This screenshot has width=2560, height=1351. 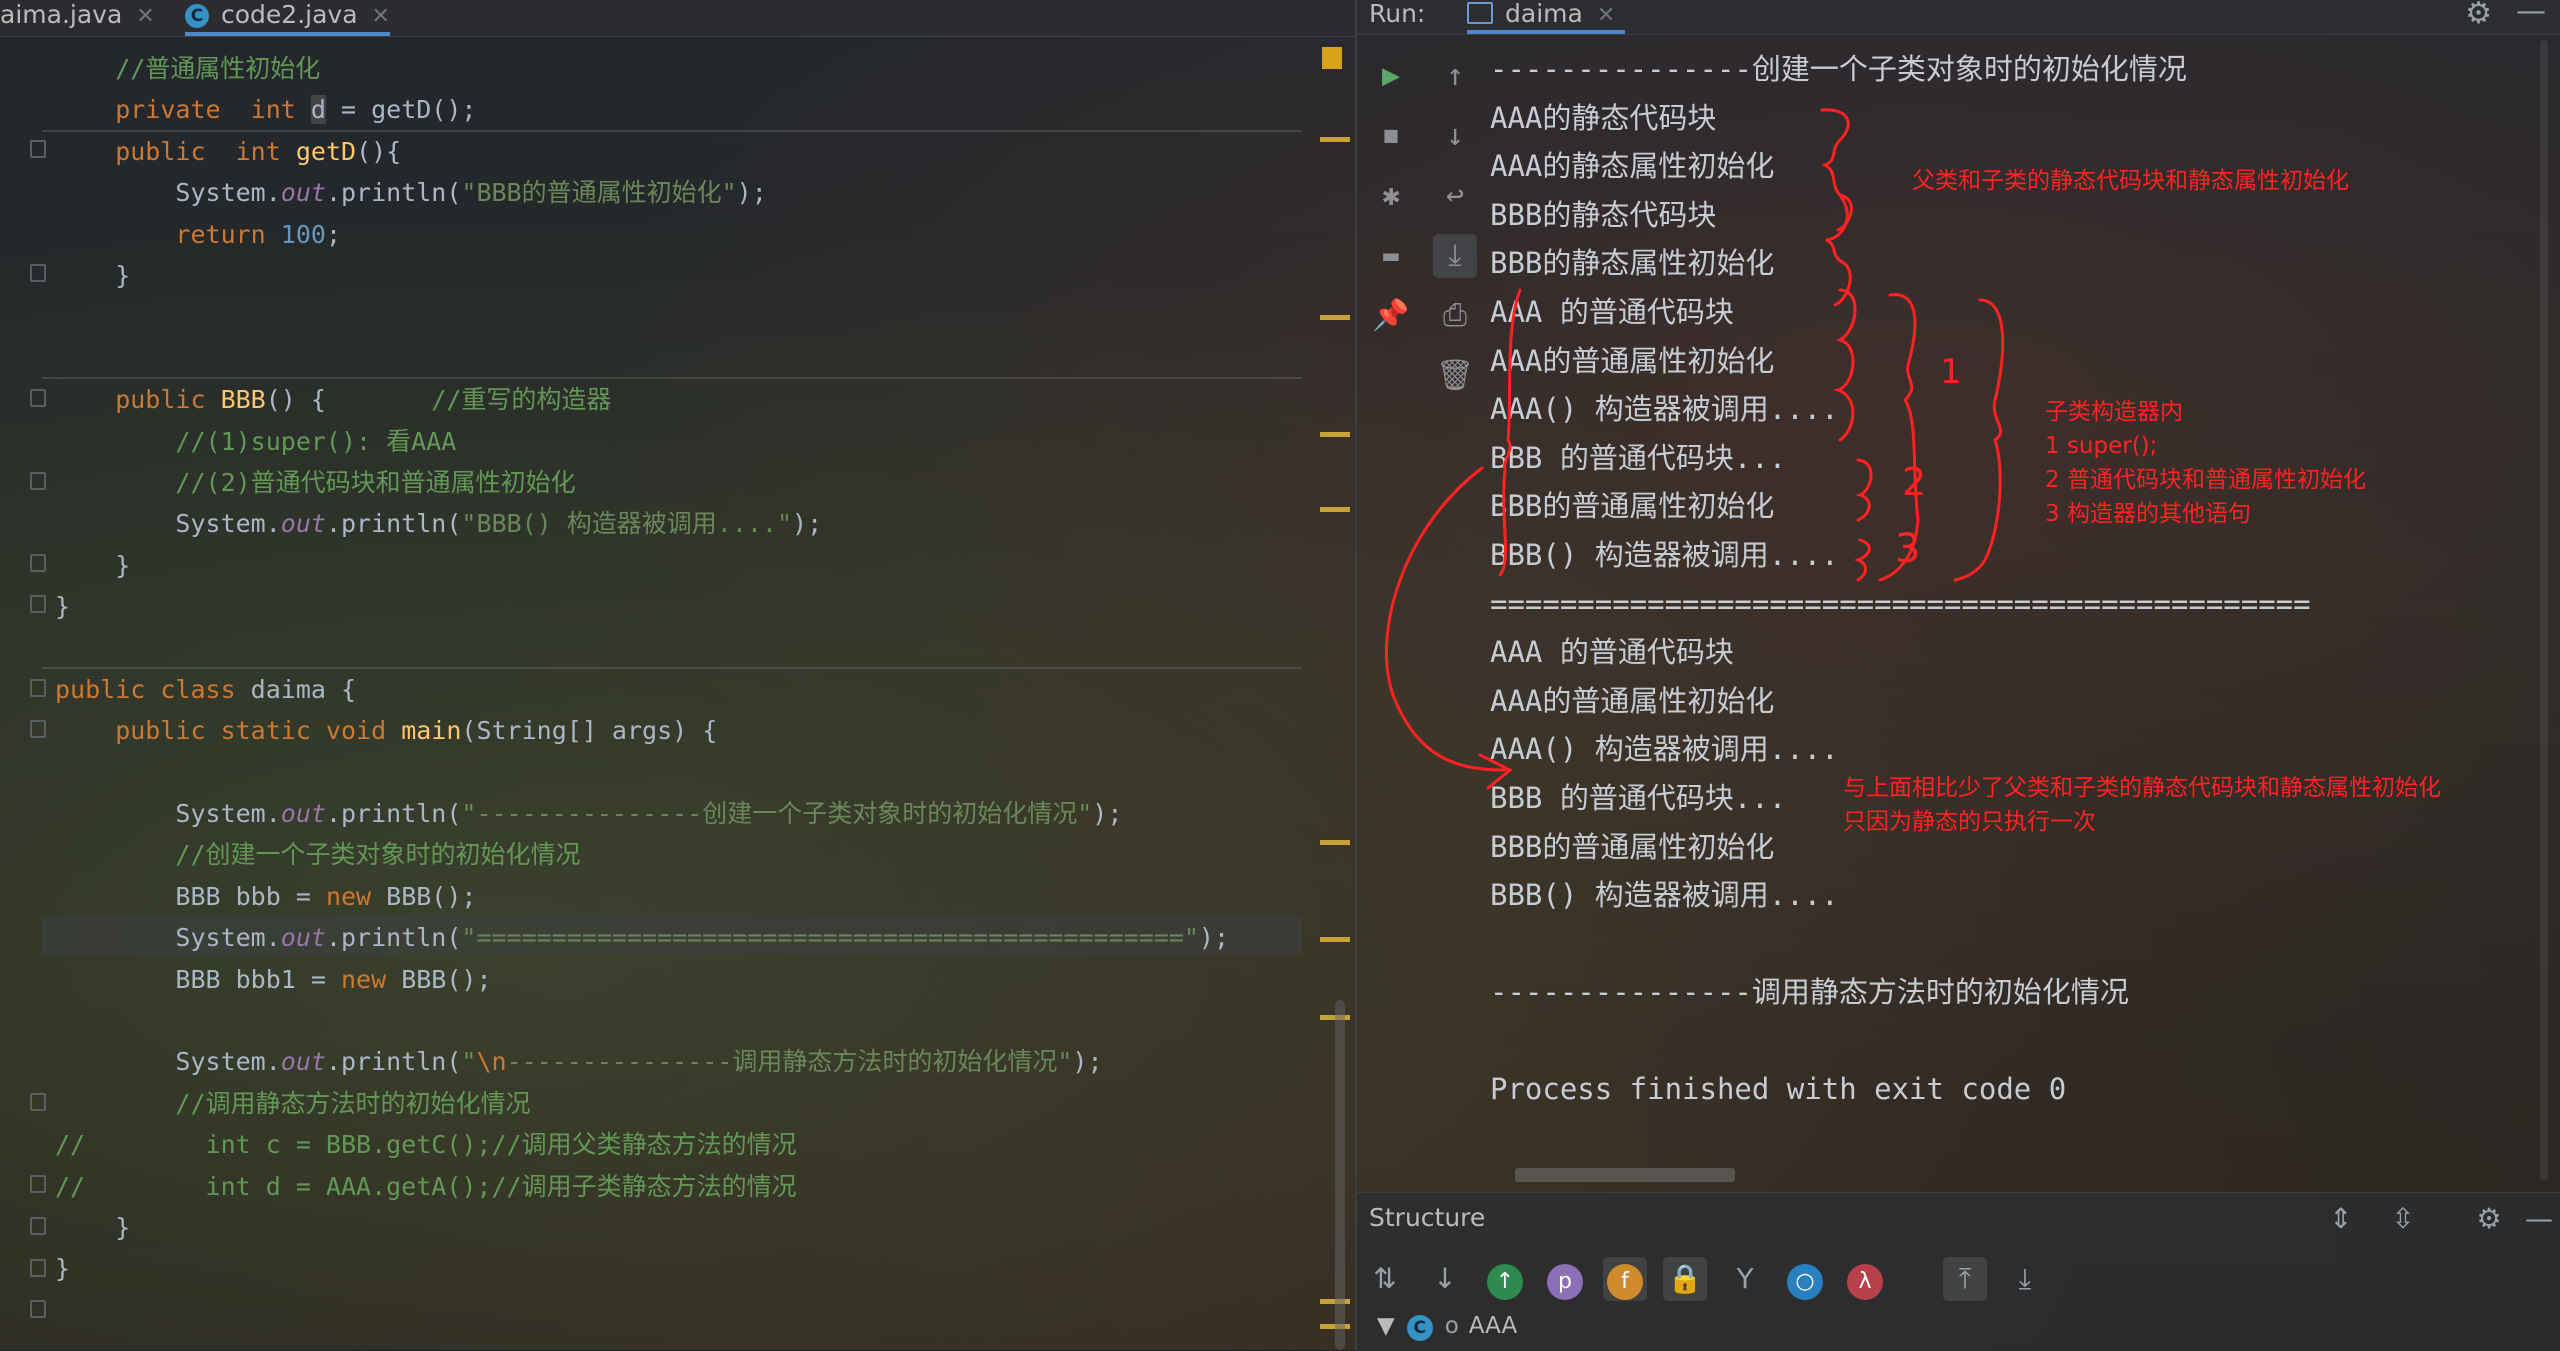 I want to click on show-inherited-icon: ↑, so click(x=1505, y=1279).